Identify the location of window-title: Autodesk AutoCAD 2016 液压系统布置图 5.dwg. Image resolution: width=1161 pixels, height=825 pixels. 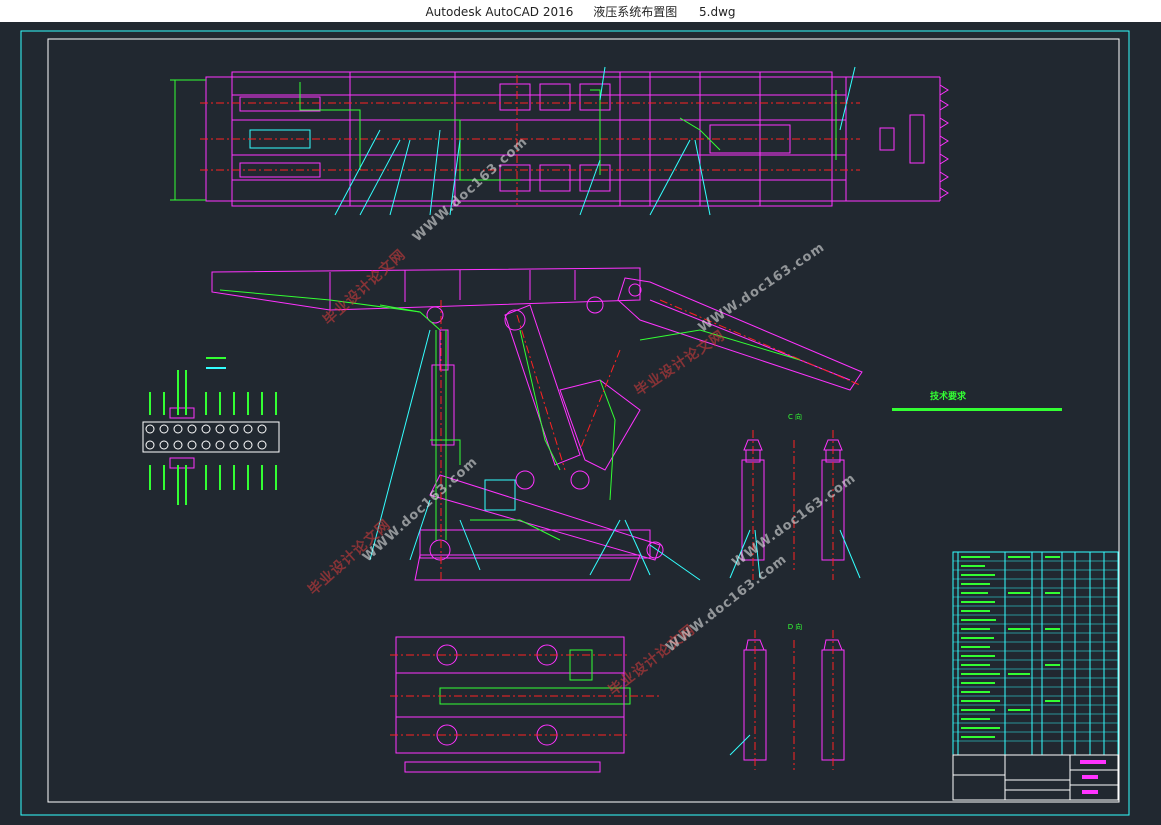
(580, 11).